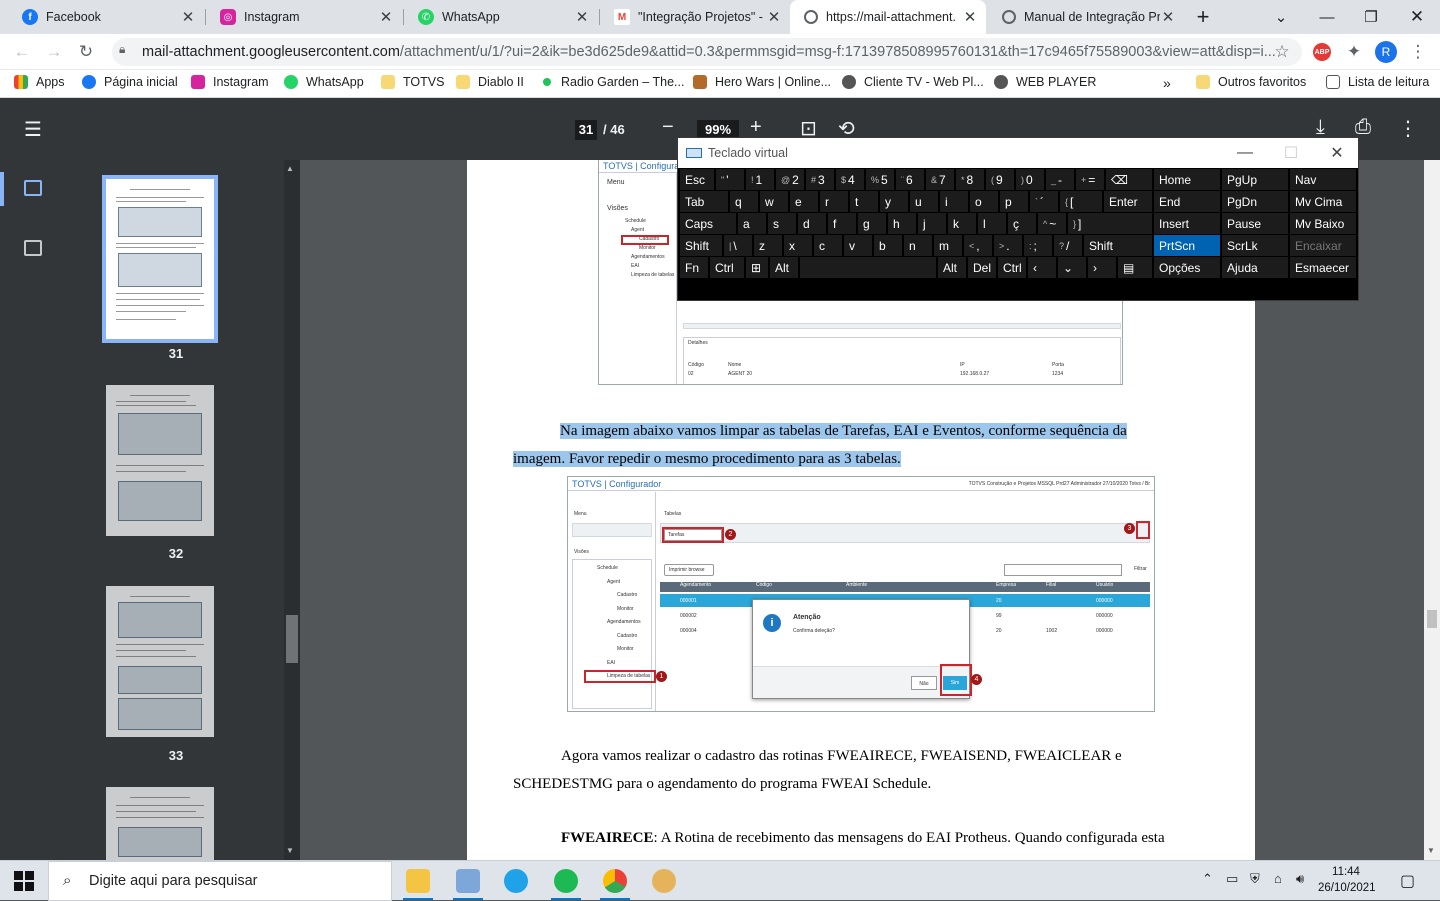 Image resolution: width=1440 pixels, height=901 pixels. I want to click on key-3-13: Shift, so click(1118, 245).